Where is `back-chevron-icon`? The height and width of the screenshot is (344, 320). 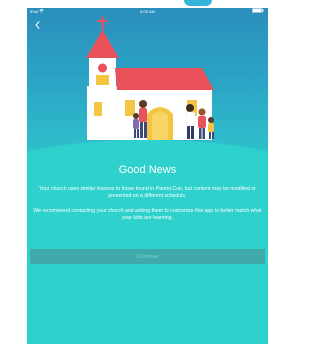 back-chevron-icon is located at coordinates (37, 25).